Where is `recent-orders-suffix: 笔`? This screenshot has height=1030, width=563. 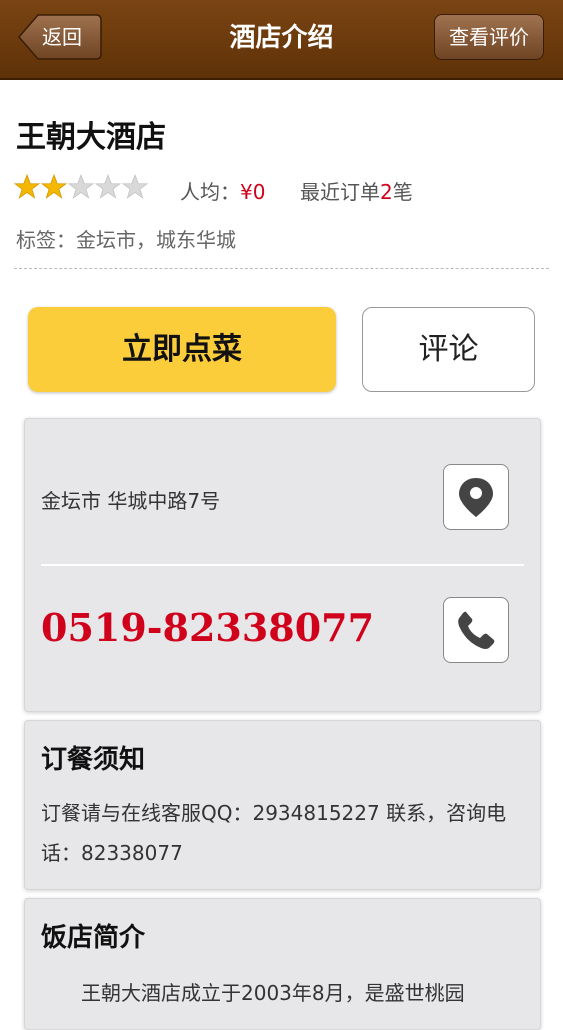
recent-orders-suffix: 笔 is located at coordinates (402, 192).